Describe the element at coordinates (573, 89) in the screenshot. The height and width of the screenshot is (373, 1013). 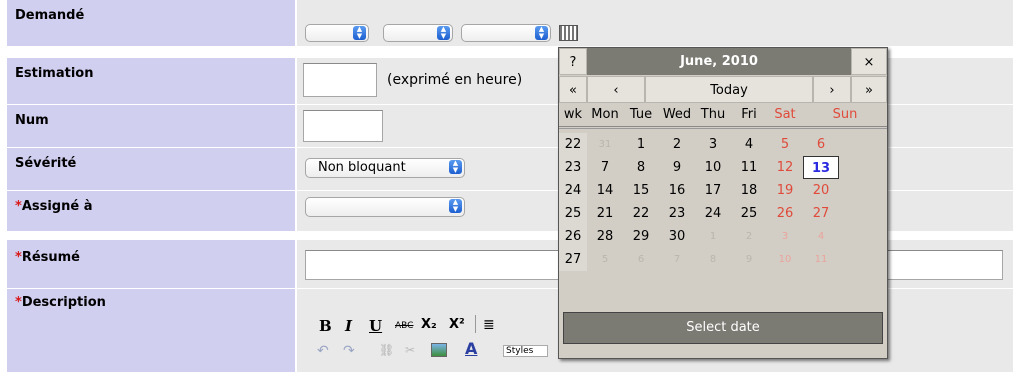
I see `prev-year-button: «` at that location.